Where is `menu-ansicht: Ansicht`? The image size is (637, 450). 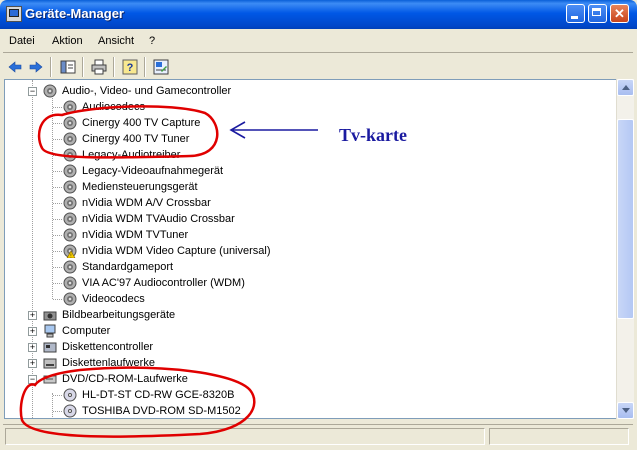
menu-ansicht: Ansicht is located at coordinates (116, 41).